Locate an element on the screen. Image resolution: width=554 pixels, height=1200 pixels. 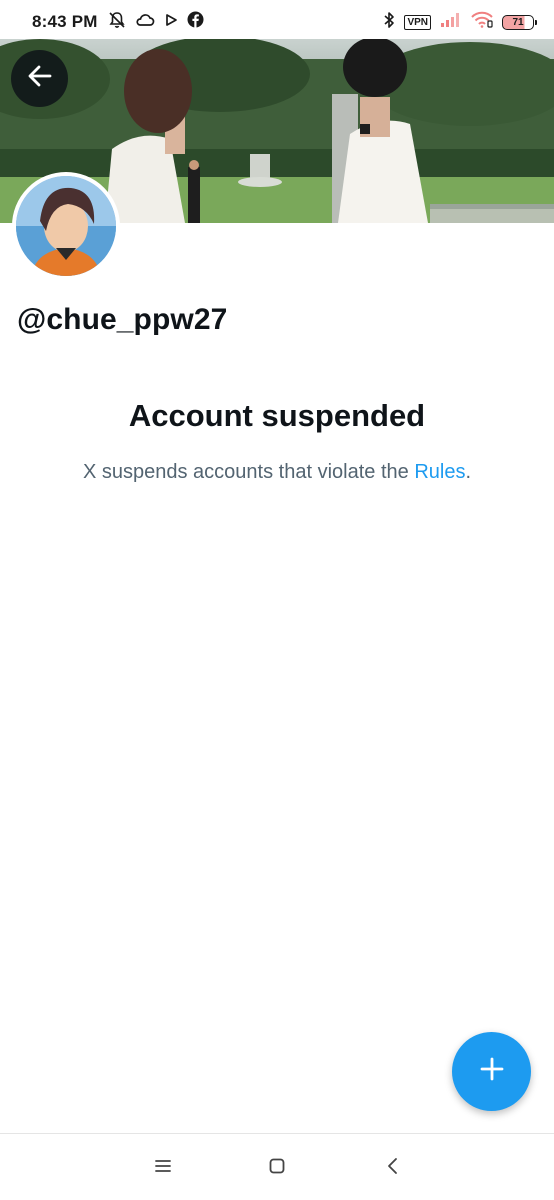
cloud-icon is located at coordinates (145, 22).